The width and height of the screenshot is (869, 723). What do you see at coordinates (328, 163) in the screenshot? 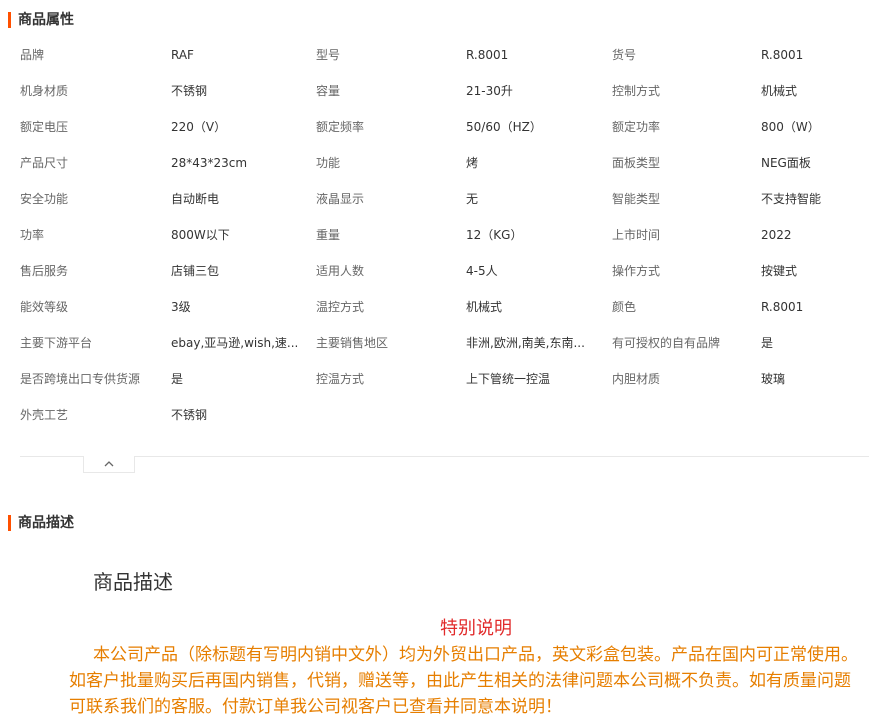
I see `attribute-name: 功能` at bounding box center [328, 163].